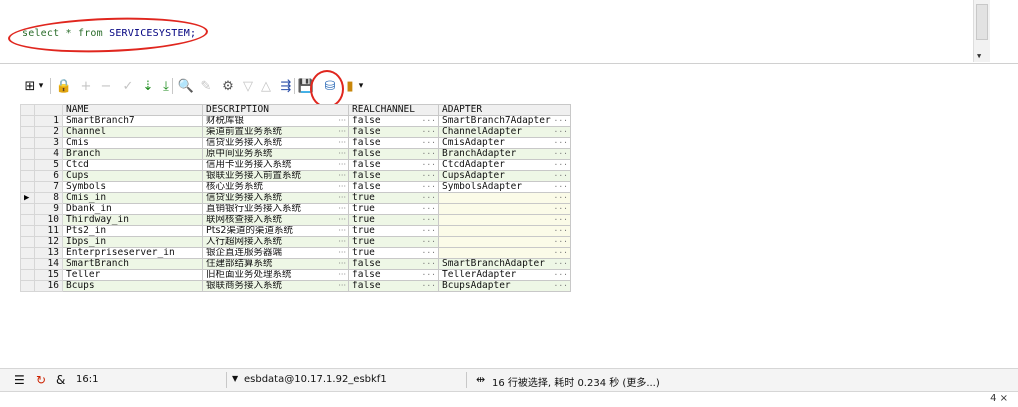  What do you see at coordinates (132, 286) in the screenshot?
I see `cell-name: Bcups` at bounding box center [132, 286].